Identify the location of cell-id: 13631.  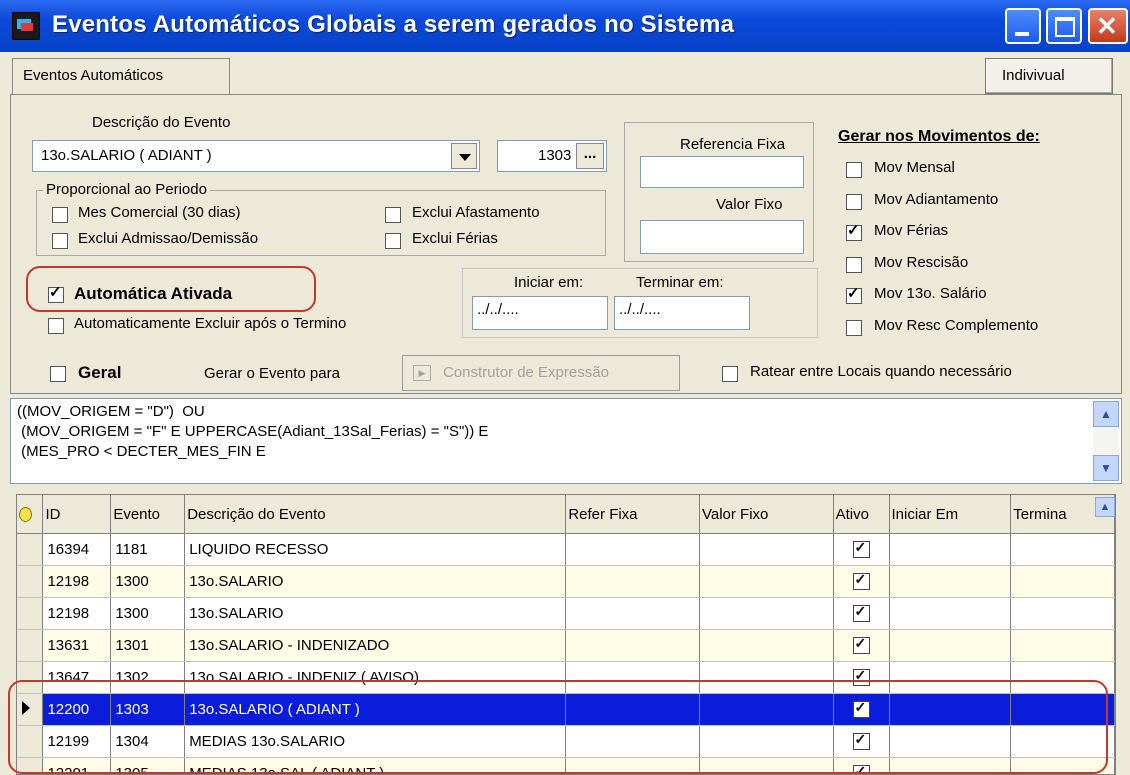
(77, 645).